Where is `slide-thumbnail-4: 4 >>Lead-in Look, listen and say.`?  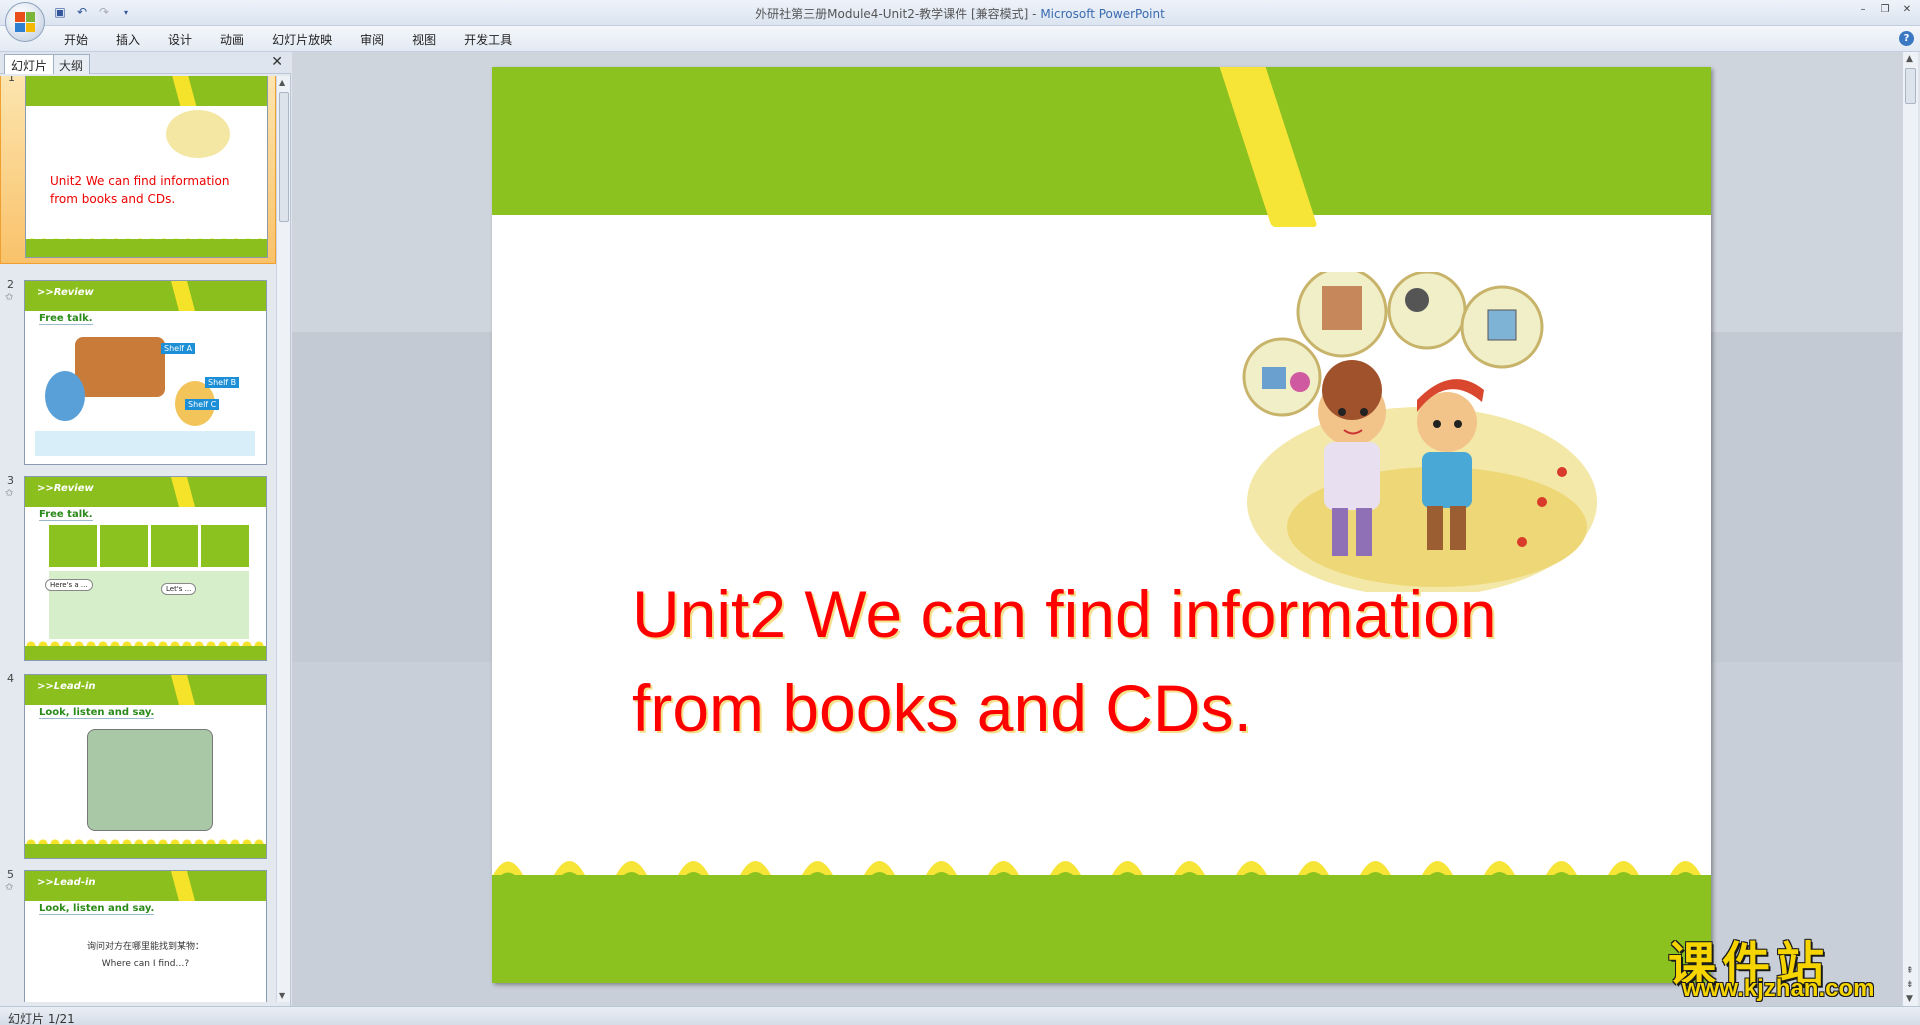
slide-thumbnail-4: 4 >>Lead-in Look, listen and say. is located at coordinates (138, 768).